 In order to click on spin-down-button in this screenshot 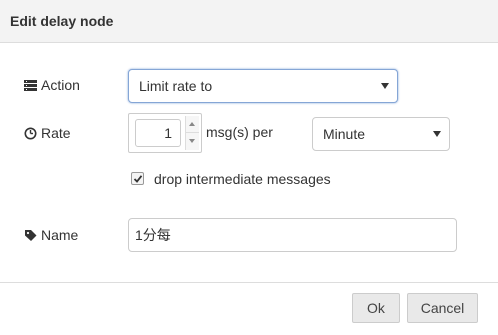, I will do `click(192, 141)`.